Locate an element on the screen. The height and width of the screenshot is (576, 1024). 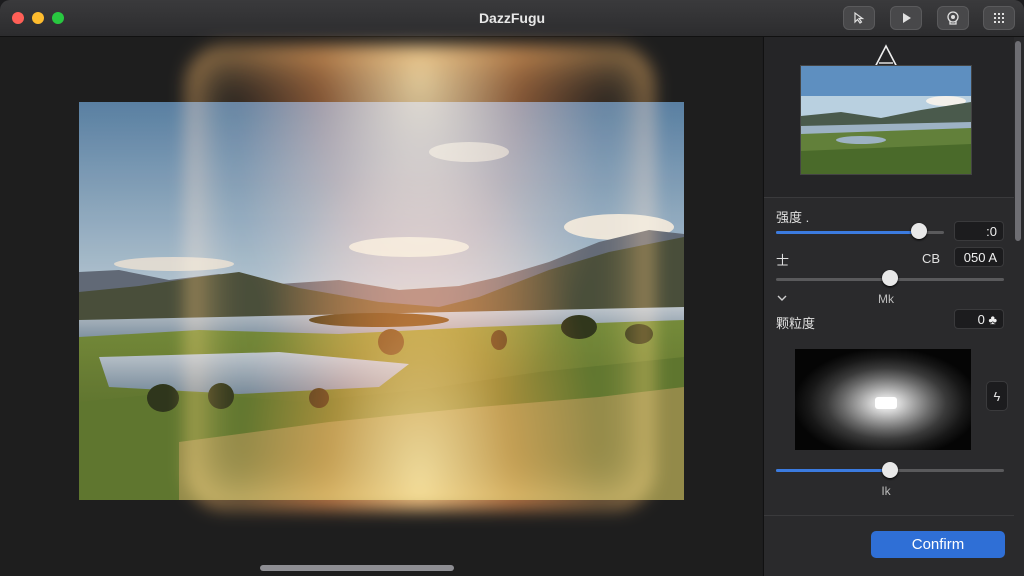
grain-center-marker is located at coordinates (886, 403).